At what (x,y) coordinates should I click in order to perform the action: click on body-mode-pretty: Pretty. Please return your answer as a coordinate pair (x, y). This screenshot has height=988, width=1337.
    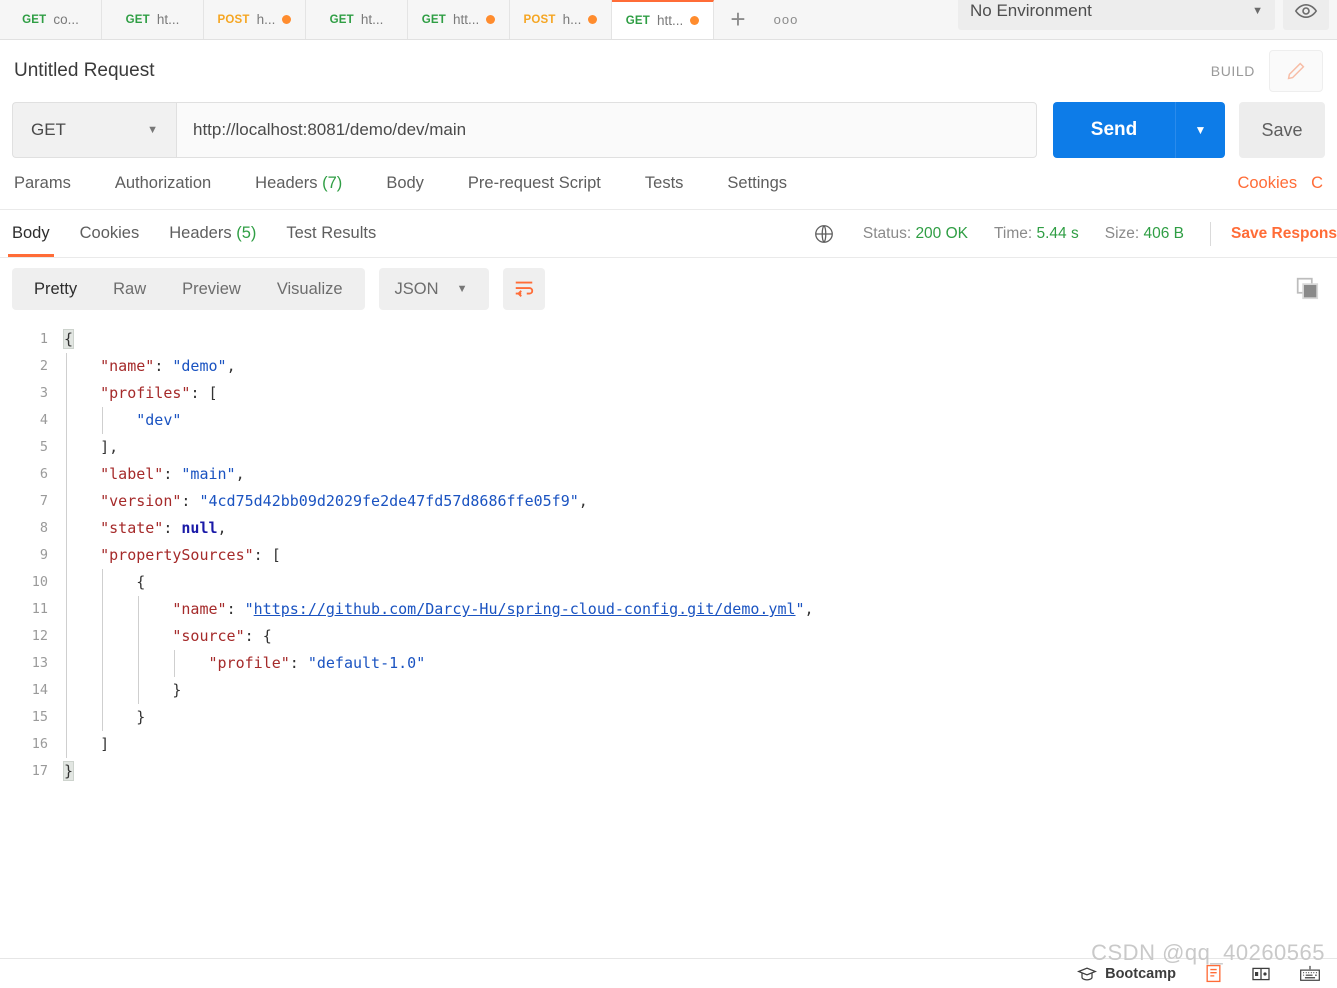
    Looking at the image, I should click on (55, 289).